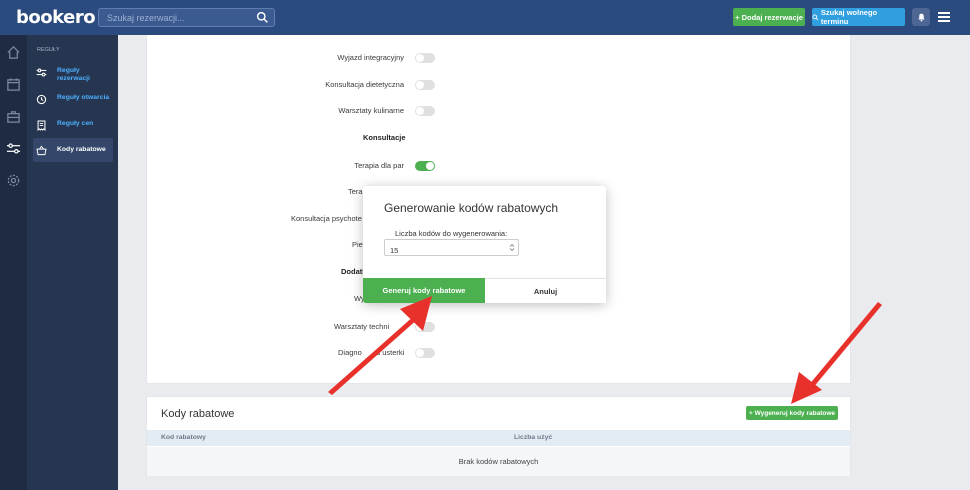 Image resolution: width=970 pixels, height=490 pixels. What do you see at coordinates (451, 233) in the screenshot?
I see `count-label: Liczba kodów do wygenerowania:` at bounding box center [451, 233].